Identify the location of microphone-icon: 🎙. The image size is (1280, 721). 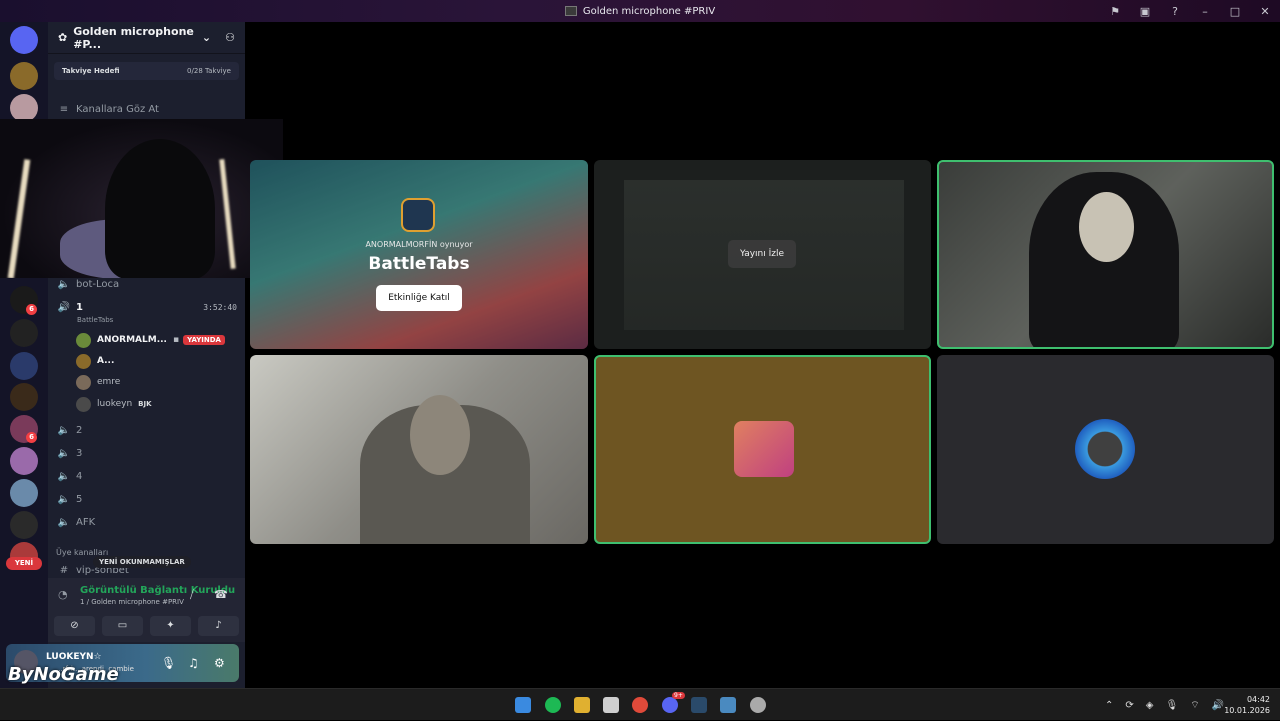
(168, 663).